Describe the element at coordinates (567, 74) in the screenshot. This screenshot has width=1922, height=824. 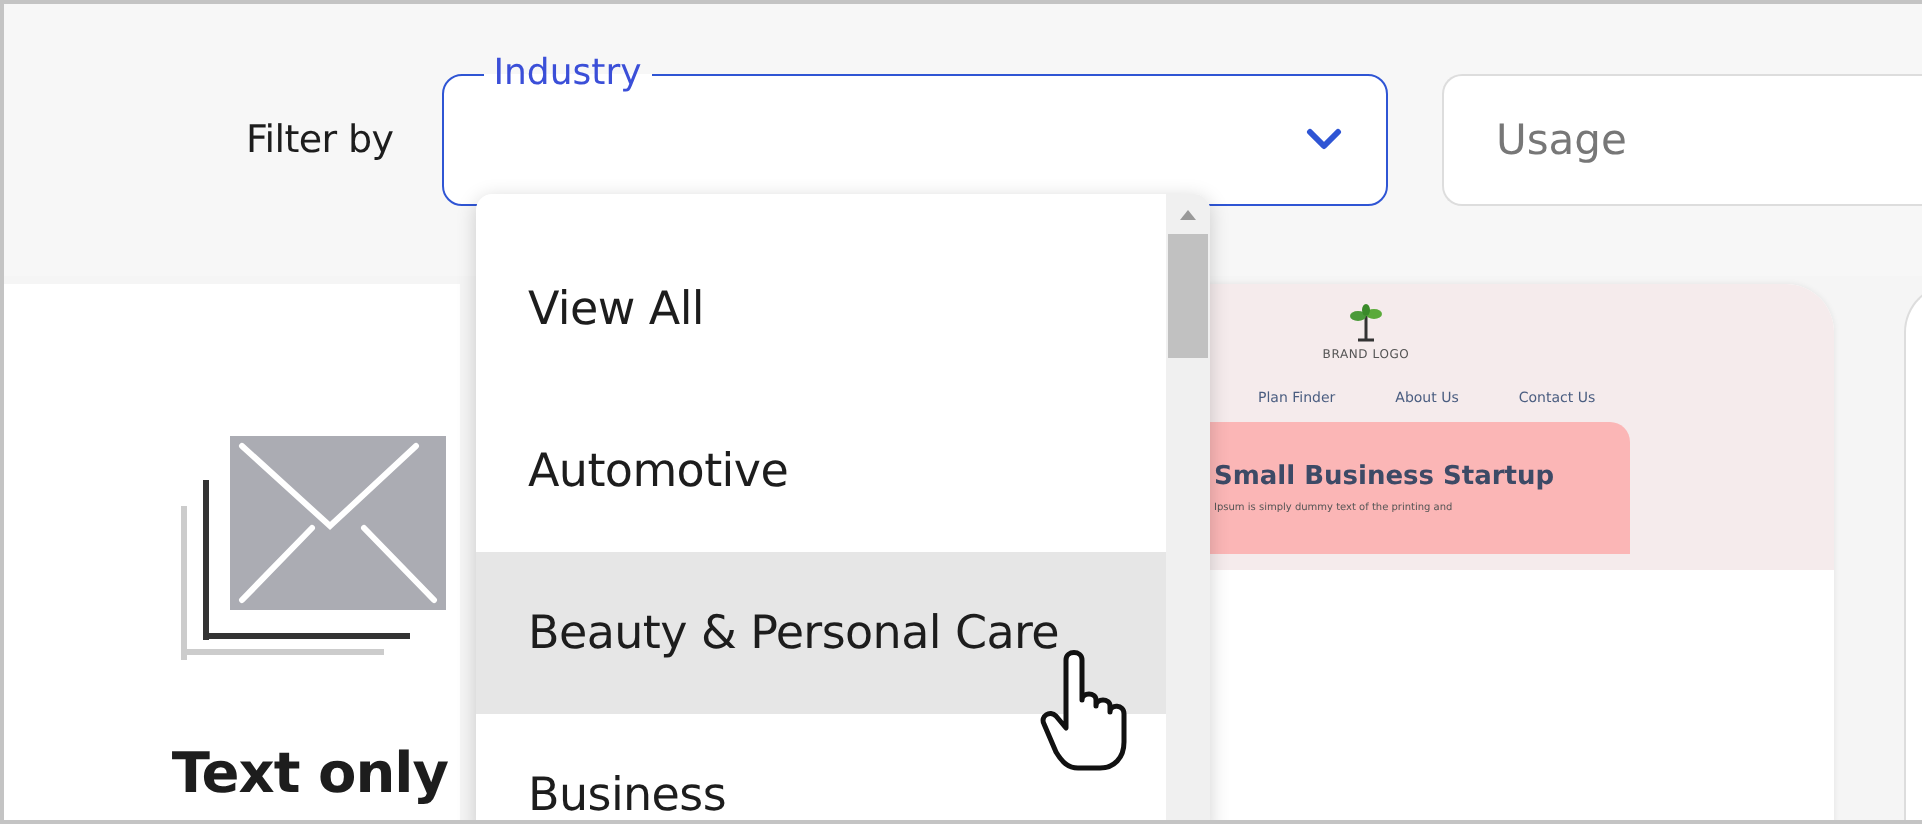
I see `industry-label: Industry` at that location.